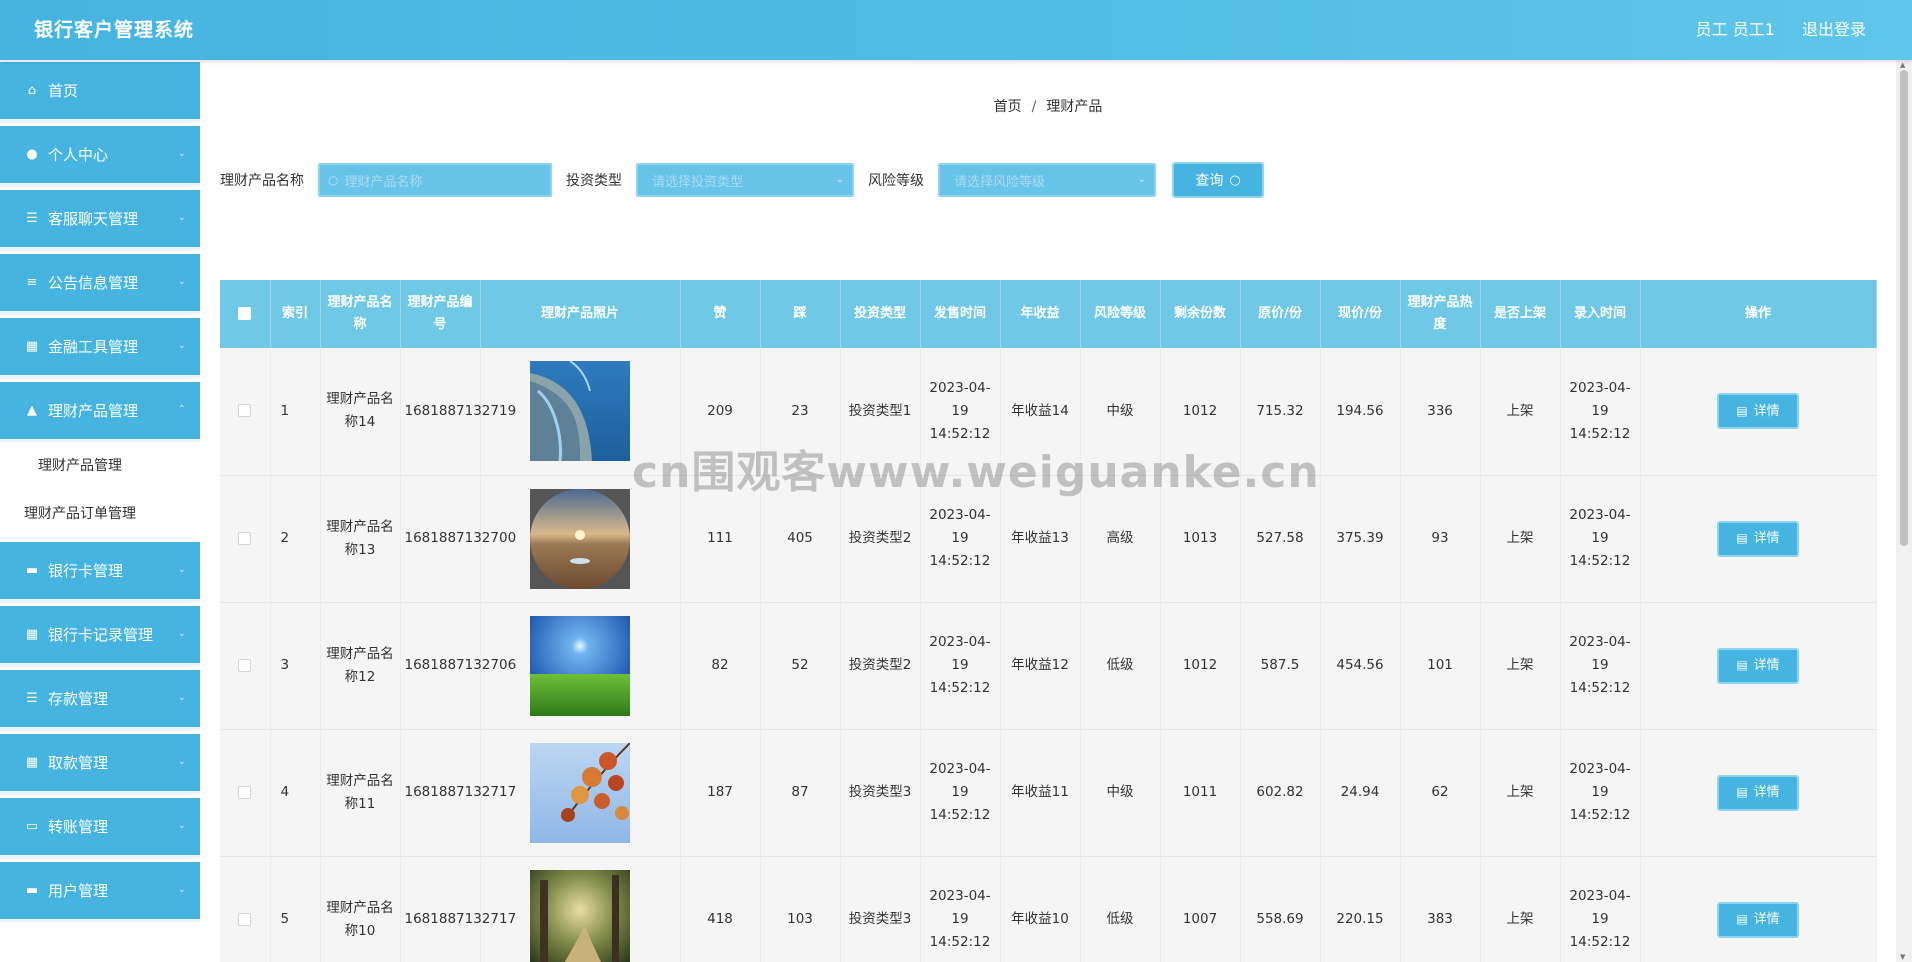 The height and width of the screenshot is (962, 1912). I want to click on row-select-cell, so click(245, 412).